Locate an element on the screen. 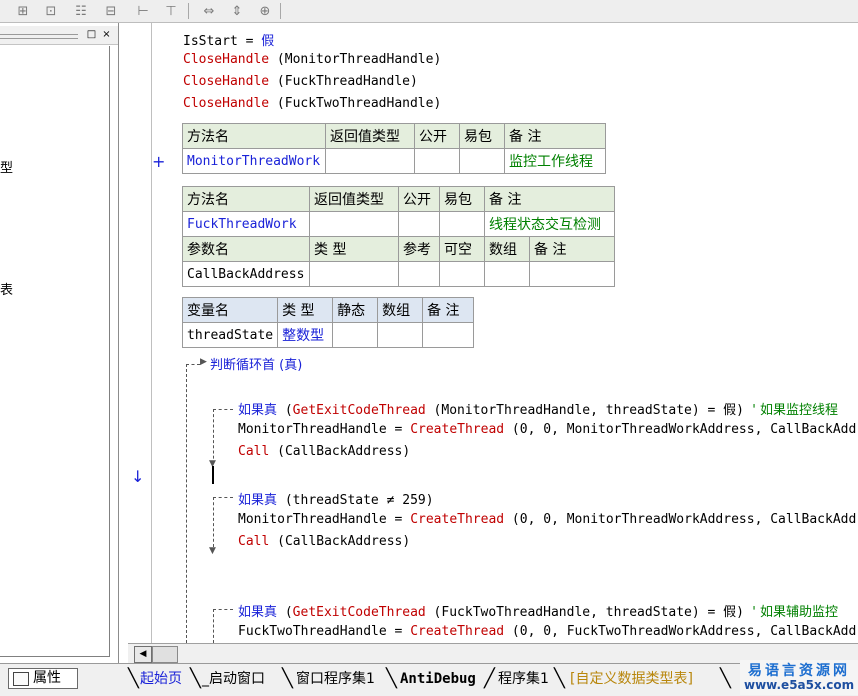 The height and width of the screenshot is (696, 858). size-both-icon: ⊕ is located at coordinates (265, 12).